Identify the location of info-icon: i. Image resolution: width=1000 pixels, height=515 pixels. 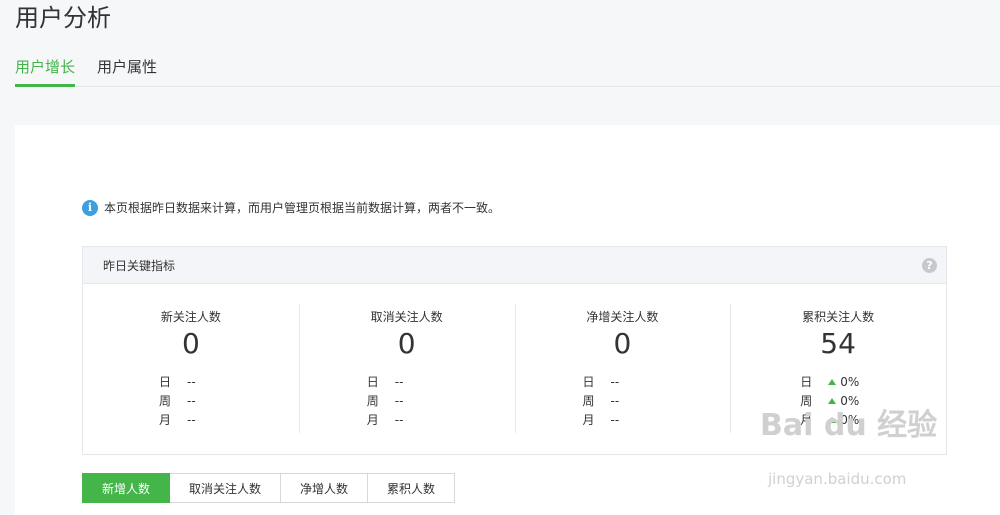
(90, 208).